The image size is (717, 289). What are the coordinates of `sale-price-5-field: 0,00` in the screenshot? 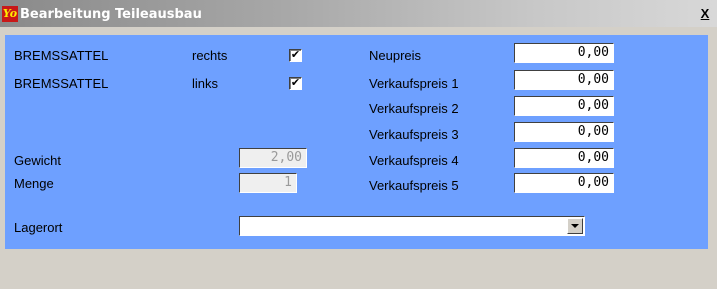 It's located at (564, 183).